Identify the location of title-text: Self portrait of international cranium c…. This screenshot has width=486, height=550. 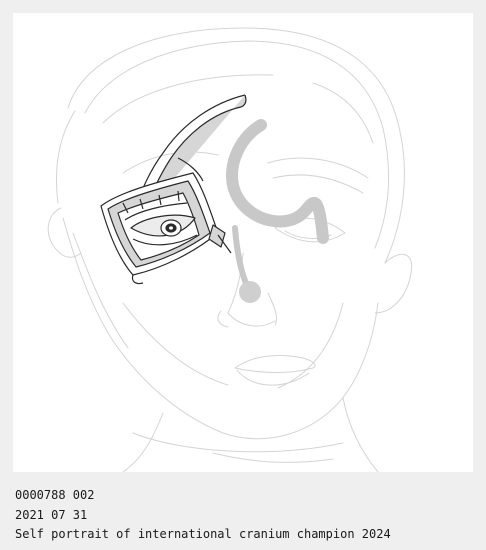
(203, 534).